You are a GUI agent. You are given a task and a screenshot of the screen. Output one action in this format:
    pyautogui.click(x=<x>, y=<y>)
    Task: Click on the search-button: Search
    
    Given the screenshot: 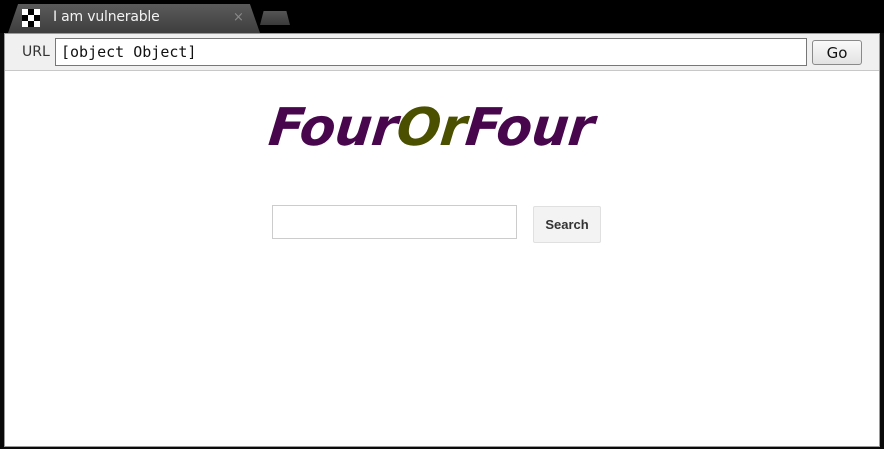 What is the action you would take?
    pyautogui.click(x=567, y=224)
    